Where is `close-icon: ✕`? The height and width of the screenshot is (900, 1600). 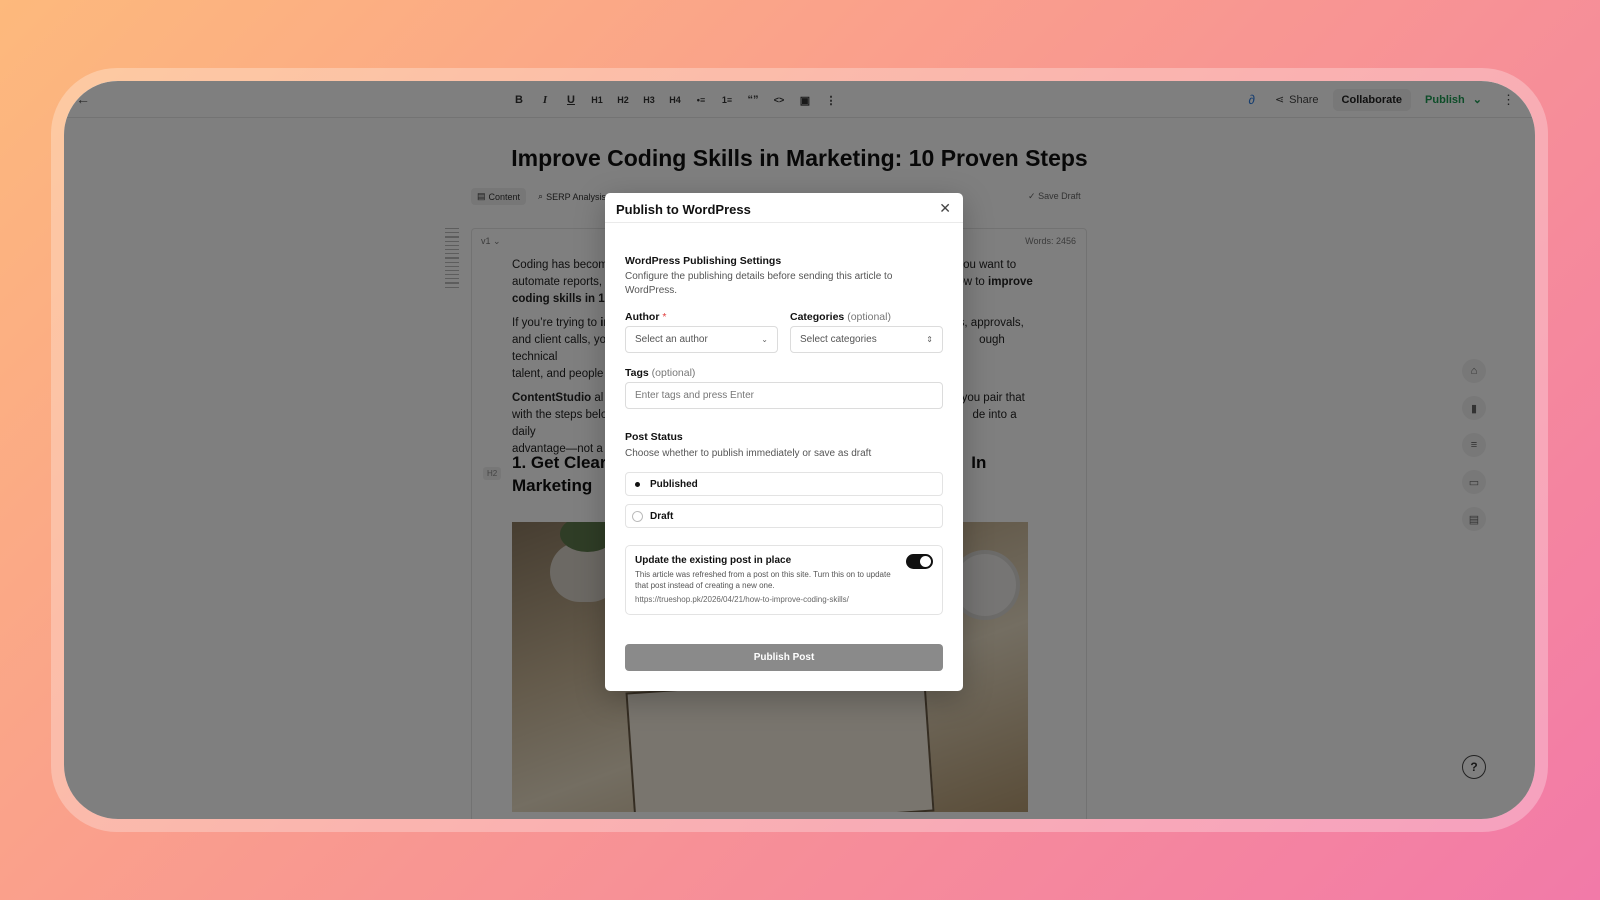
close-icon: ✕ is located at coordinates (945, 208).